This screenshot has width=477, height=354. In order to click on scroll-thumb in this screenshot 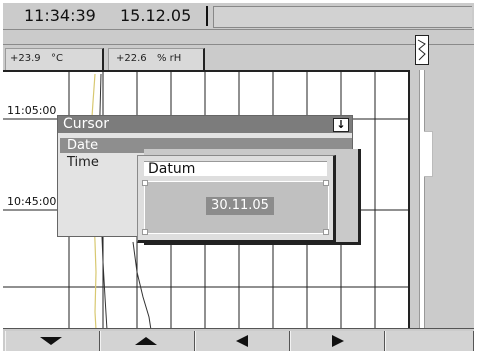, I will do `click(422, 50)`.